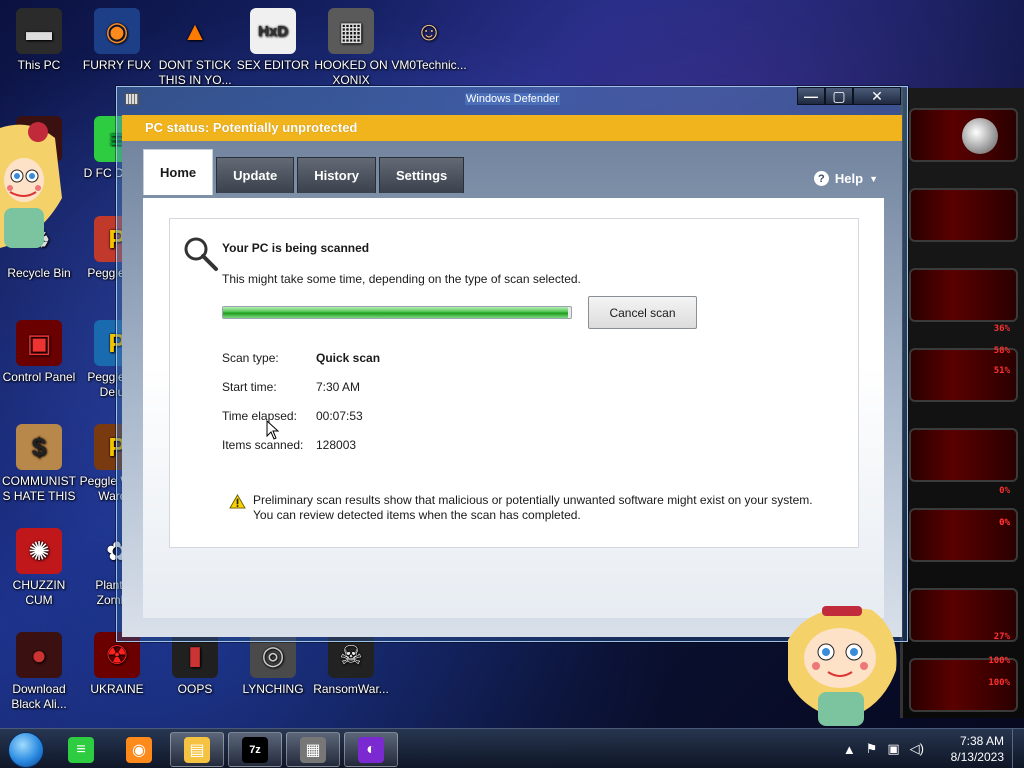  Describe the element at coordinates (117, 40) in the screenshot. I see `desktop-icon: ◉ FURRY FUX` at that location.